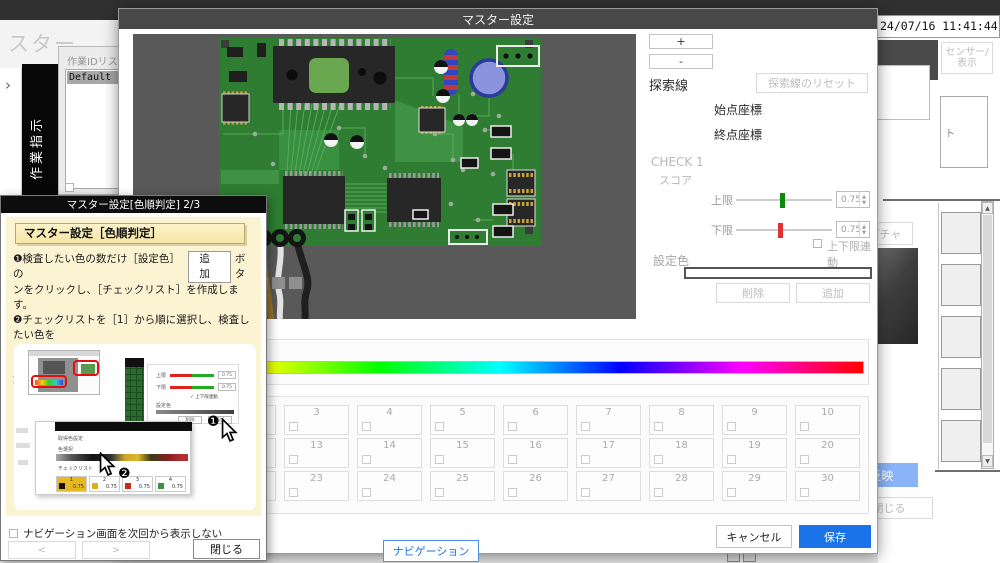  I want to click on save-button: 保存, so click(835, 536).